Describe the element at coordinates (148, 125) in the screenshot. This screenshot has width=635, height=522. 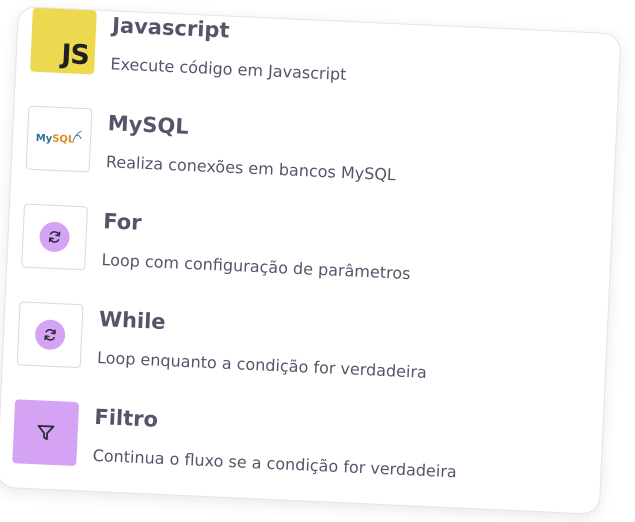
I see `node-title: MySQL` at that location.